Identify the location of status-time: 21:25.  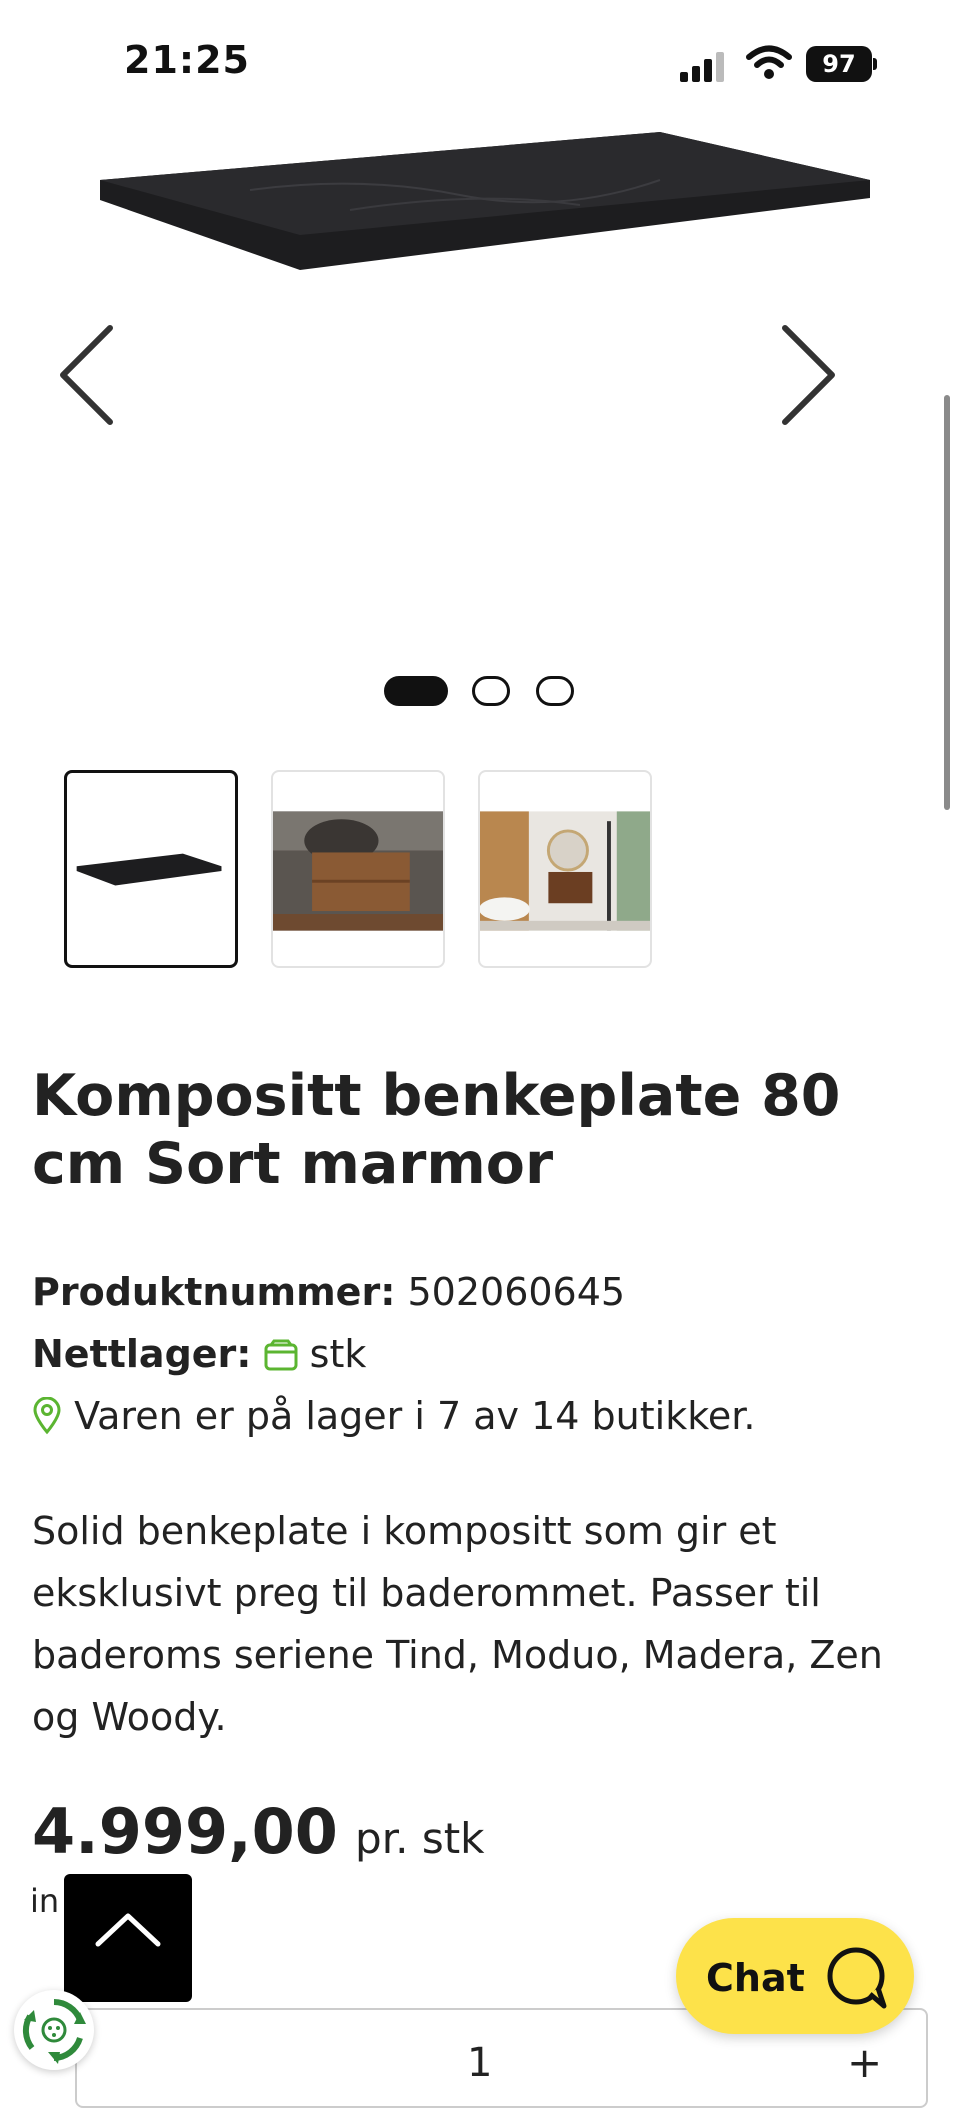
(187, 60).